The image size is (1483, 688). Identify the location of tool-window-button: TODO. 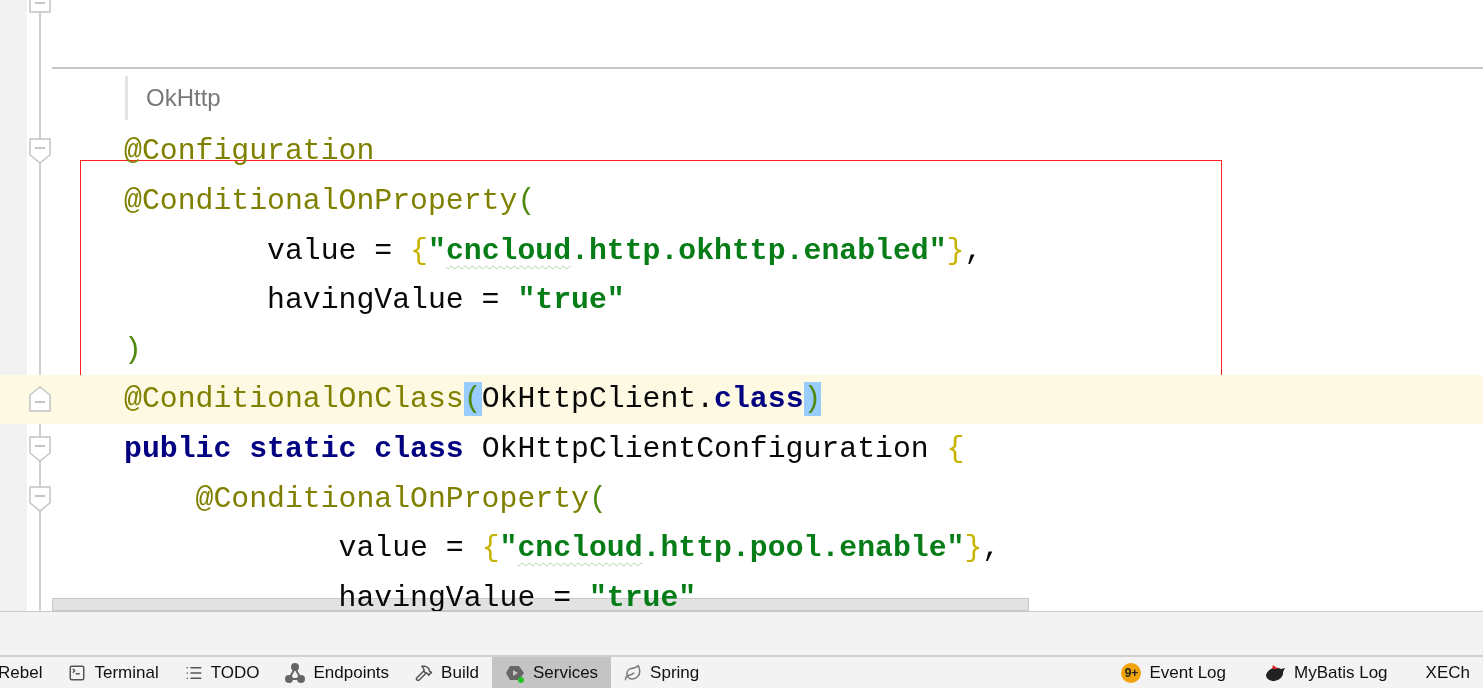
(222, 672).